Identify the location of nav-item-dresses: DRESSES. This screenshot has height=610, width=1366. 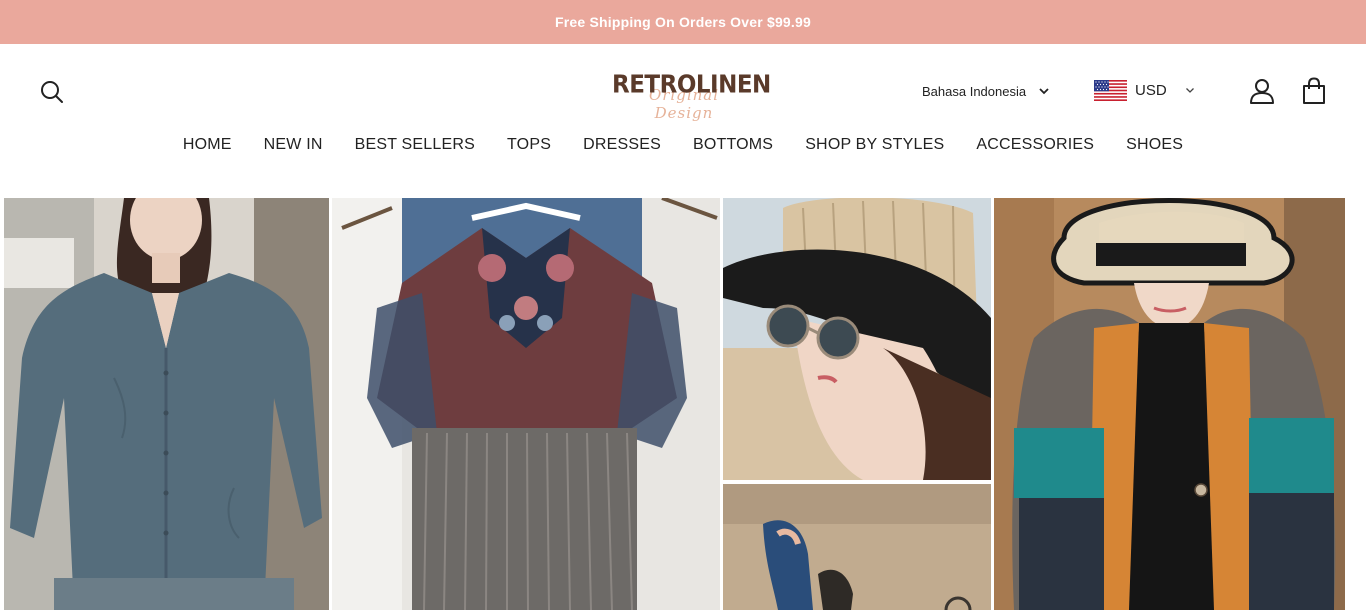
(622, 147).